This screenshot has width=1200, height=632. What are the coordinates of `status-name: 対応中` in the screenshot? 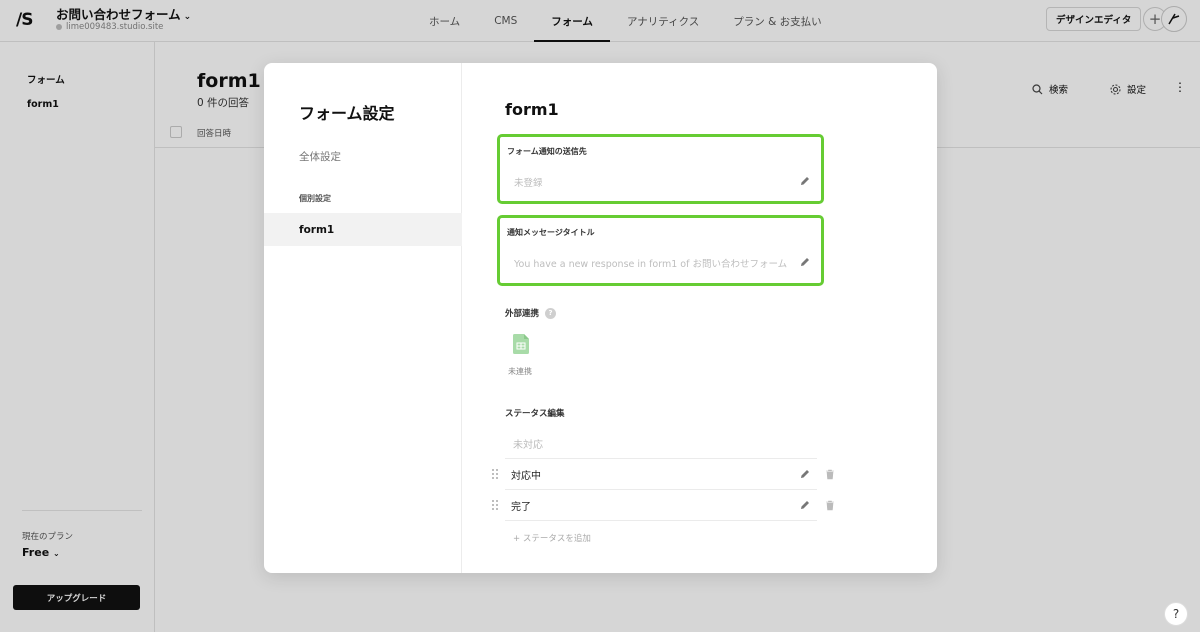 It's located at (526, 476).